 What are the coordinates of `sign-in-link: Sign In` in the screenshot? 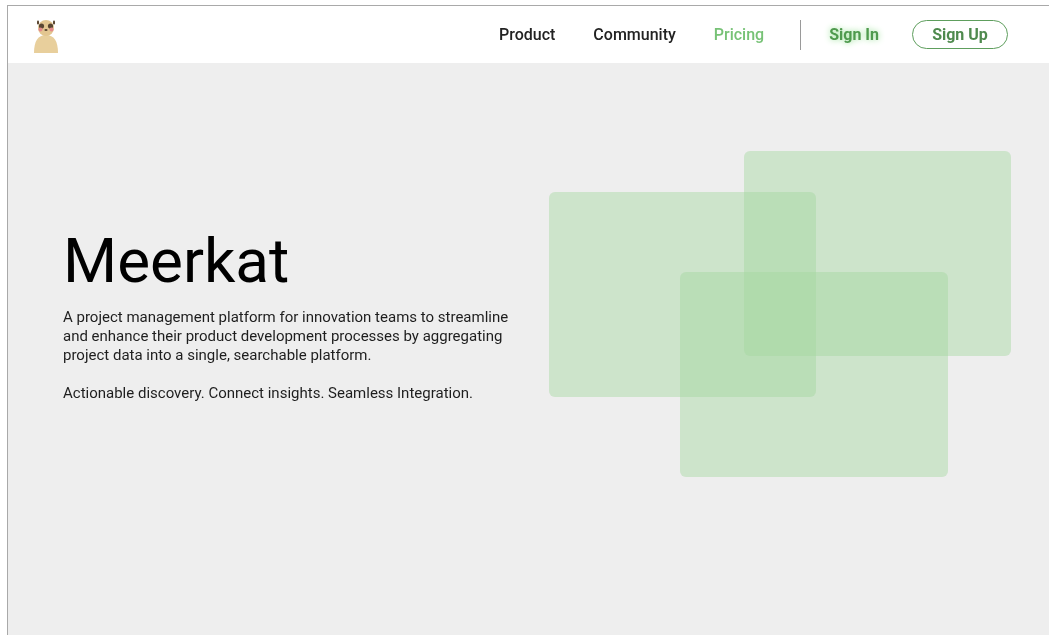 It's located at (854, 34).